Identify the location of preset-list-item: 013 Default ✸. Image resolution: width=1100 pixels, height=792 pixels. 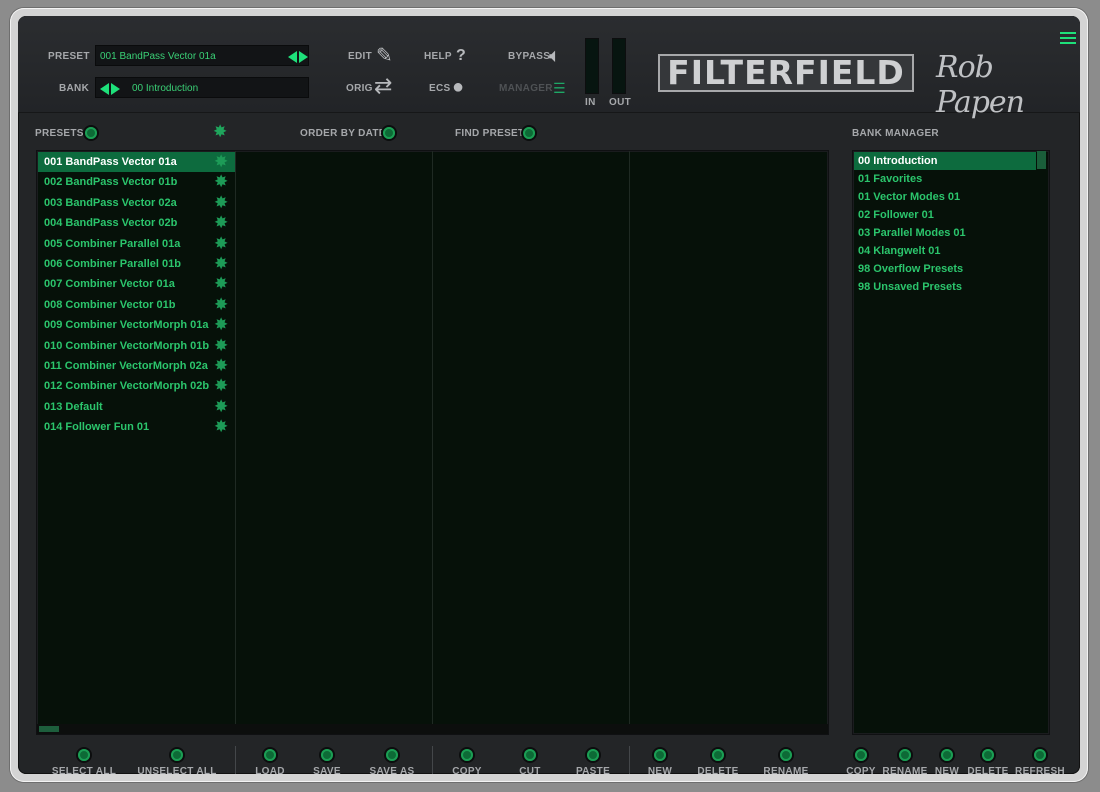
(136, 407).